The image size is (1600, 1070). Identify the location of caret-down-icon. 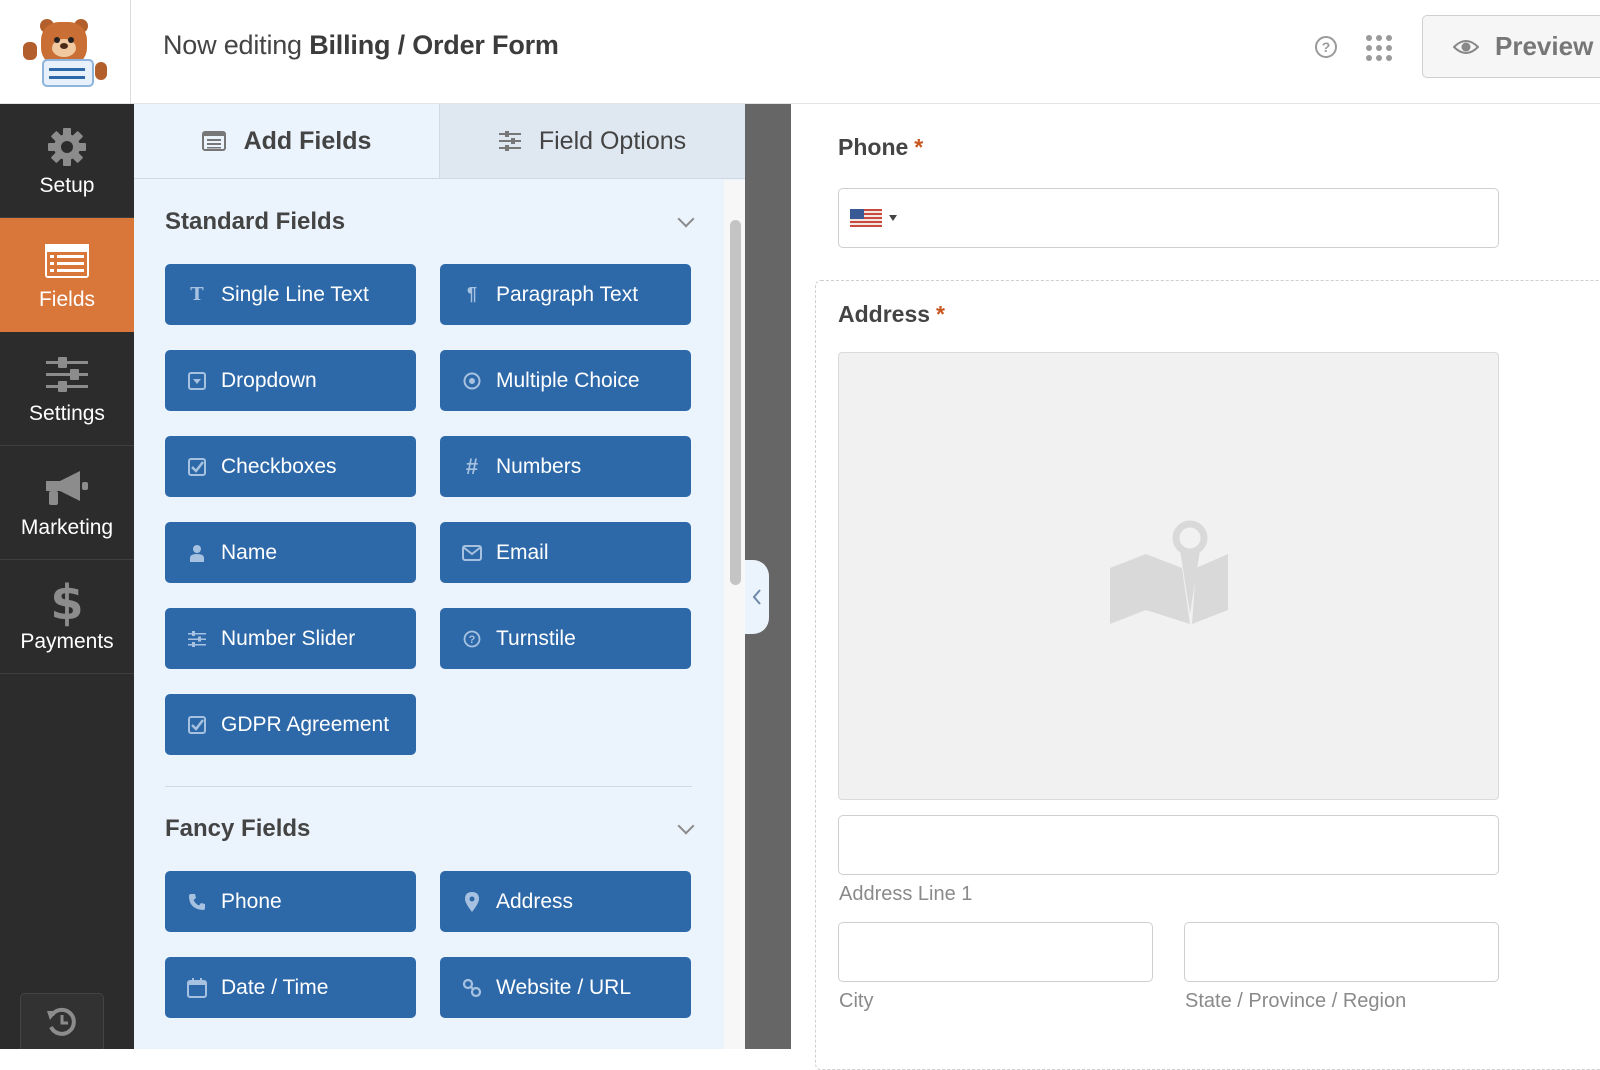
(893, 218).